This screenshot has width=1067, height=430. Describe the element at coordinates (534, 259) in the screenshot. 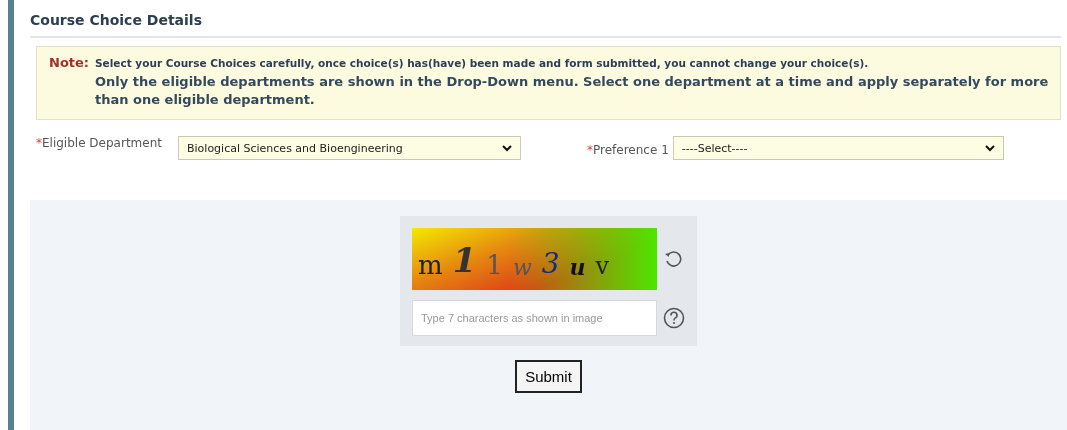

I see `captcha-image: m 1 1 w 3 u v` at that location.